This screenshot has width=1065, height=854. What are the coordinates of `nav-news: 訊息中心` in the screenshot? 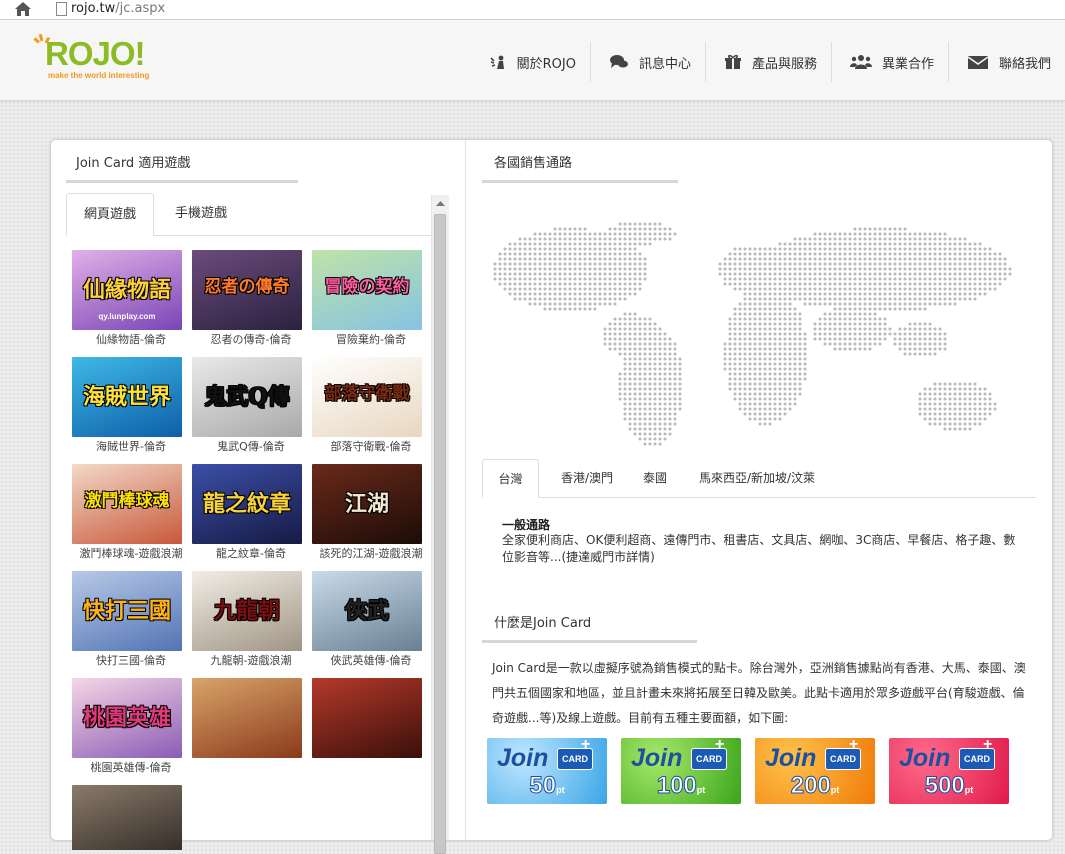 It's located at (647, 62).